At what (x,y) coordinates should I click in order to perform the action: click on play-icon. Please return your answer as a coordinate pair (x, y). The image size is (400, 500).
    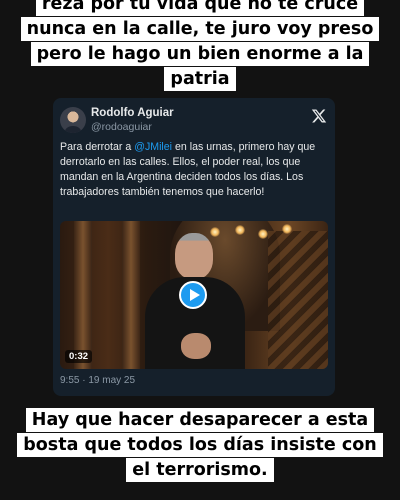
    Looking at the image, I should click on (193, 295).